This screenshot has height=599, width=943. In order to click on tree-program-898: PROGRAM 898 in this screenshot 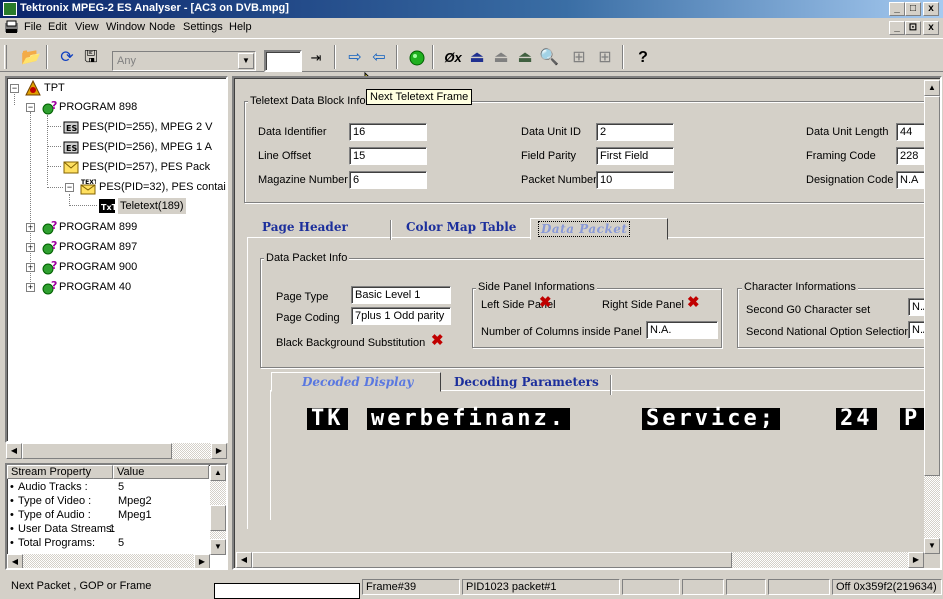, I will do `click(98, 107)`.